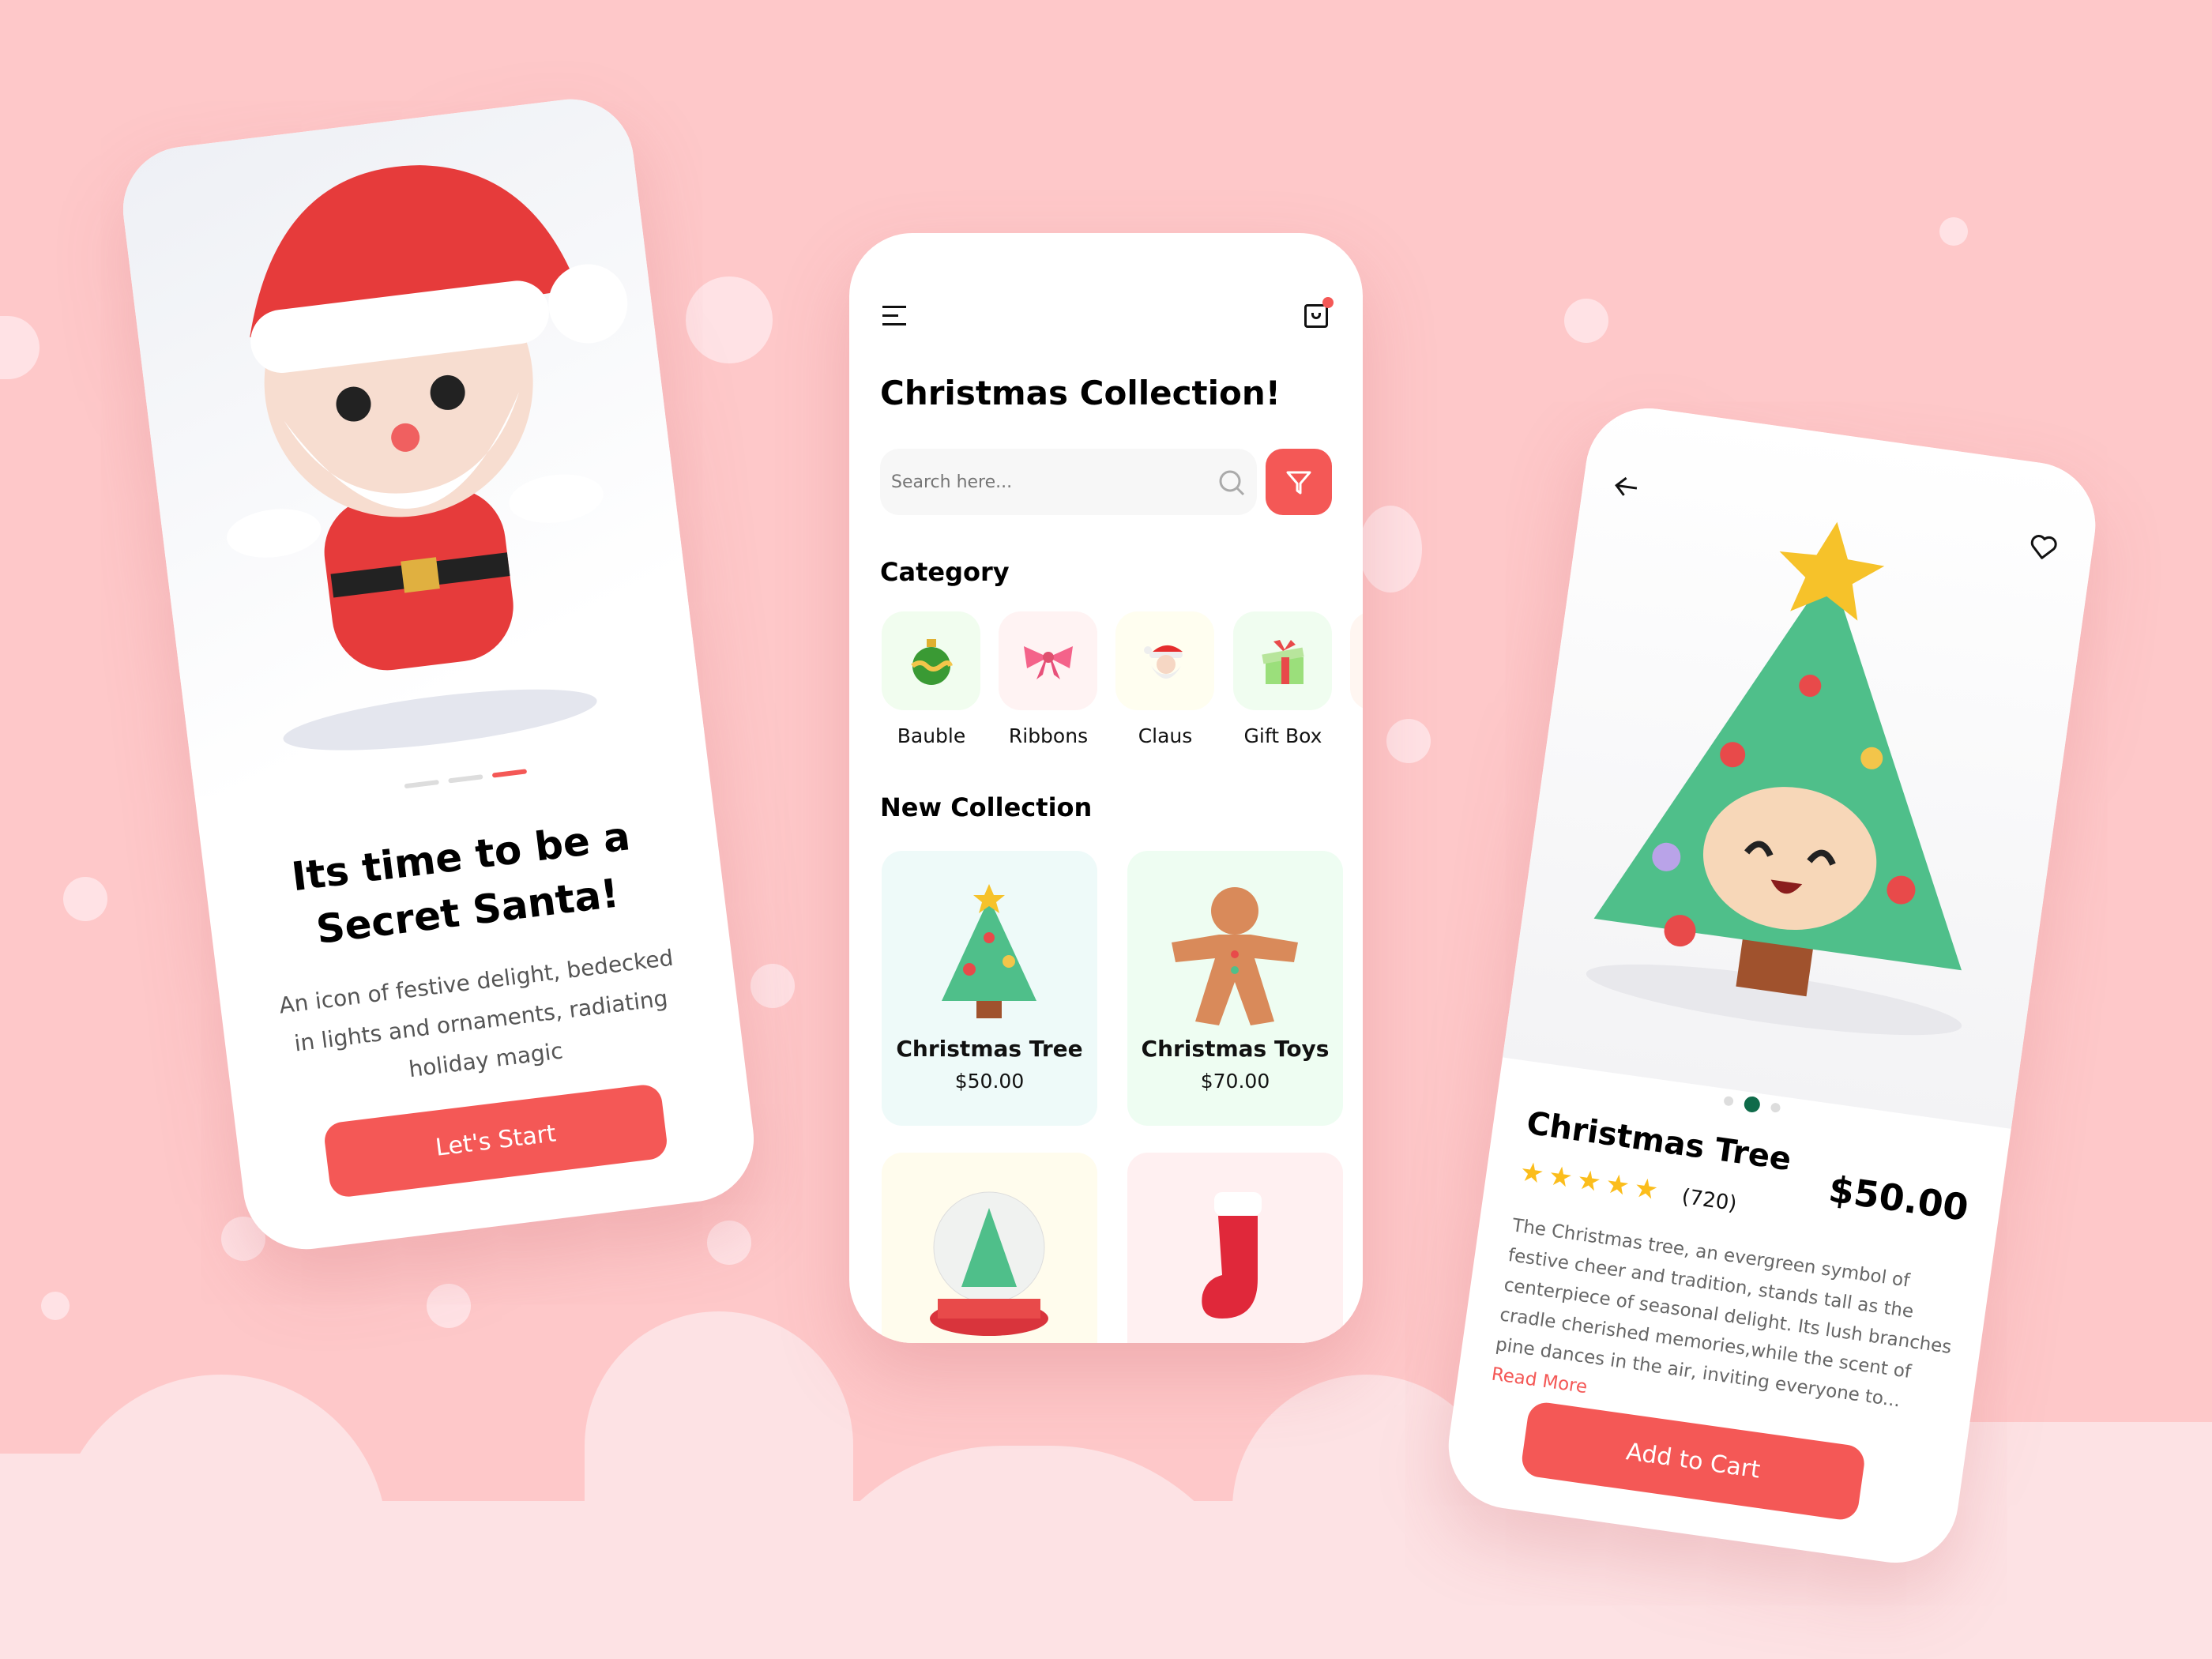 Image resolution: width=2212 pixels, height=1659 pixels. I want to click on product-card-christmas-tree: Christmas Tree $50.00, so click(990, 988).